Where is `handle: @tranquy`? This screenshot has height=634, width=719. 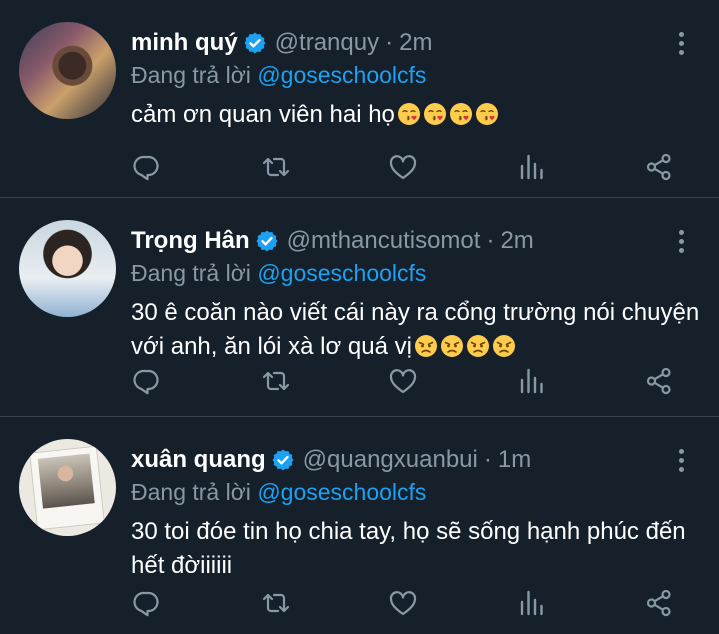
handle: @tranquy is located at coordinates (327, 43).